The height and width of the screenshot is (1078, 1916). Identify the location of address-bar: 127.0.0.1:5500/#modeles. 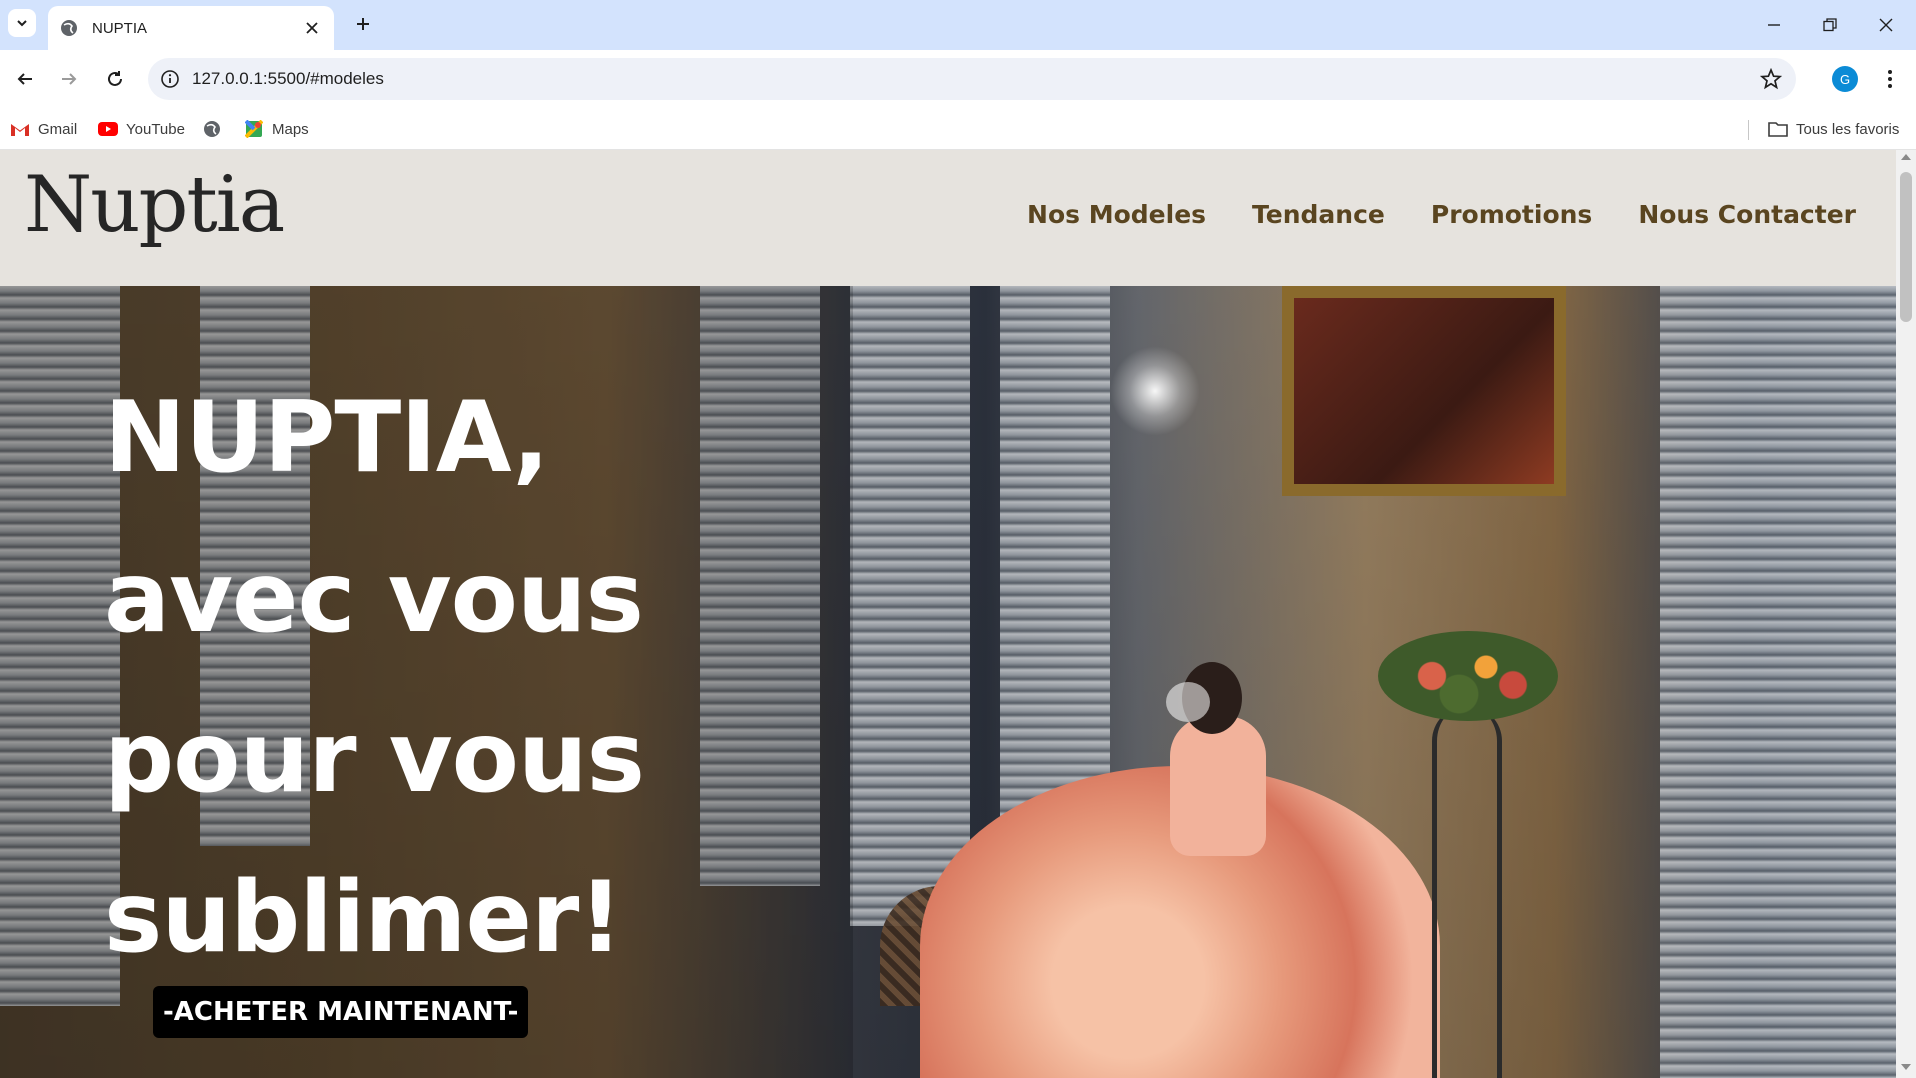
(972, 79).